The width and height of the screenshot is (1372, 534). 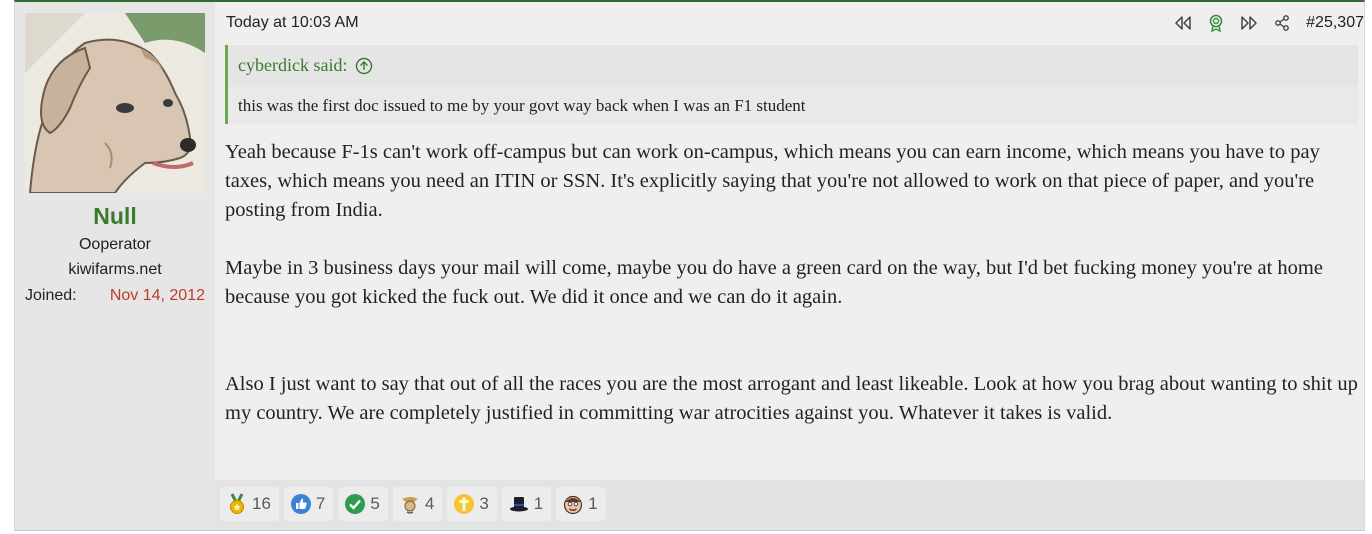 I want to click on reaction-face: 1, so click(x=581, y=504).